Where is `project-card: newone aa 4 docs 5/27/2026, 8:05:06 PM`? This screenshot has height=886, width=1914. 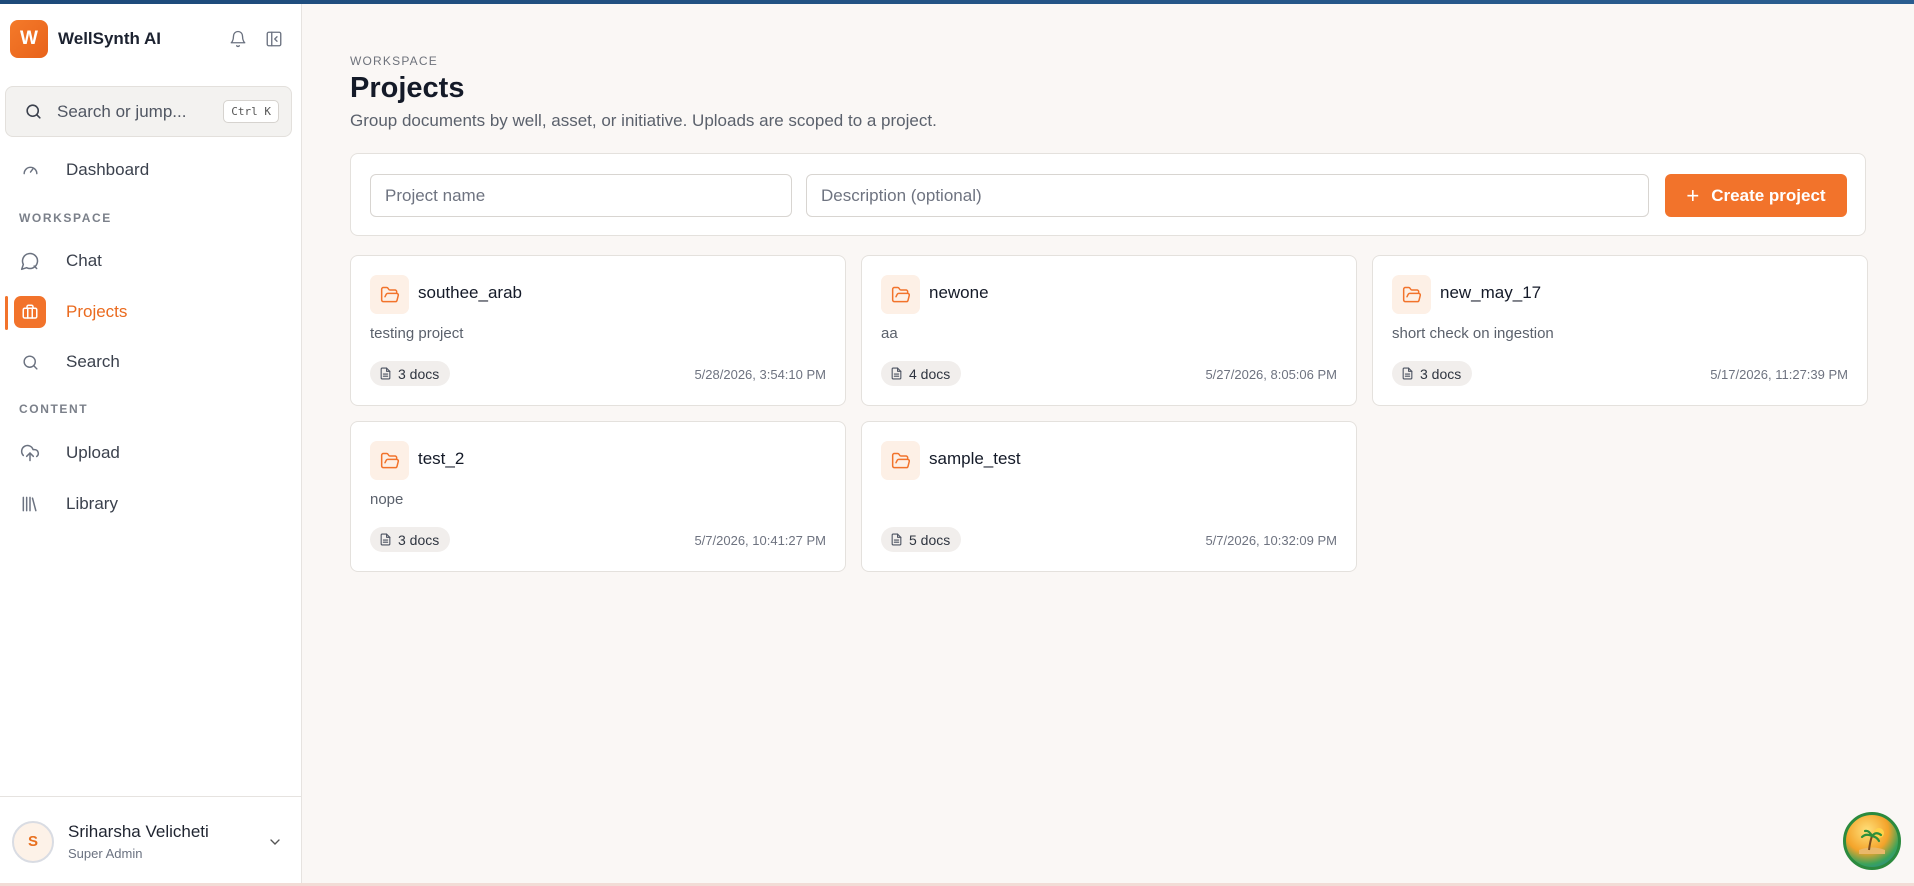 project-card: newone aa 4 docs 5/27/2026, 8:05:06 PM is located at coordinates (1109, 330).